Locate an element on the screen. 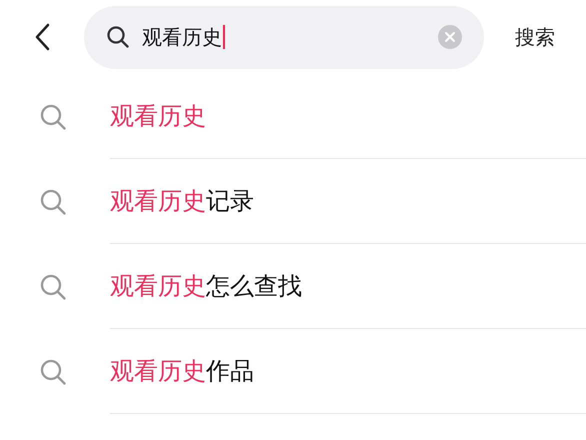  suggestion-item: 观看历史记录 is located at coordinates (182, 201).